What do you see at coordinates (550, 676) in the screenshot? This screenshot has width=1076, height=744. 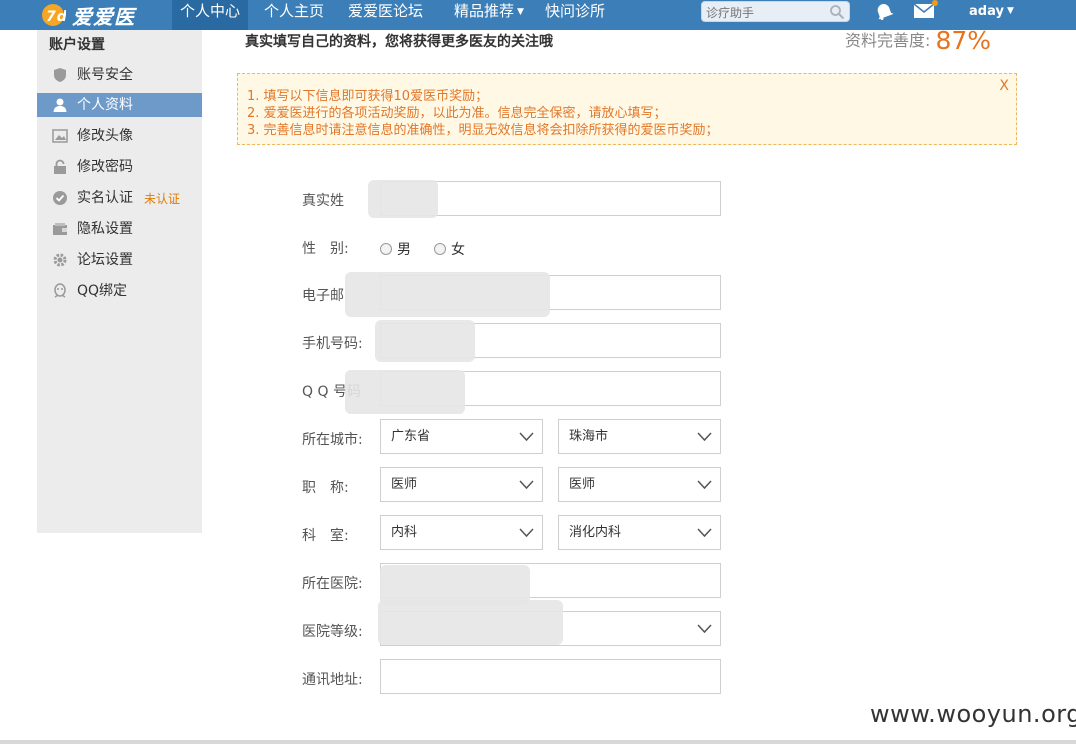 I see `address-input` at bounding box center [550, 676].